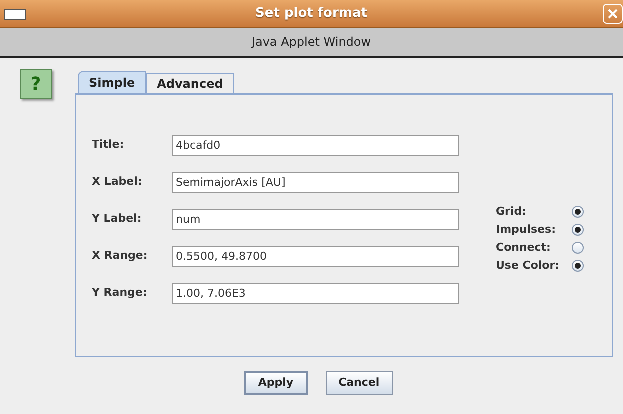 Image resolution: width=623 pixels, height=414 pixels. I want to click on input-field: 1.00, 7.06E3, so click(315, 293).